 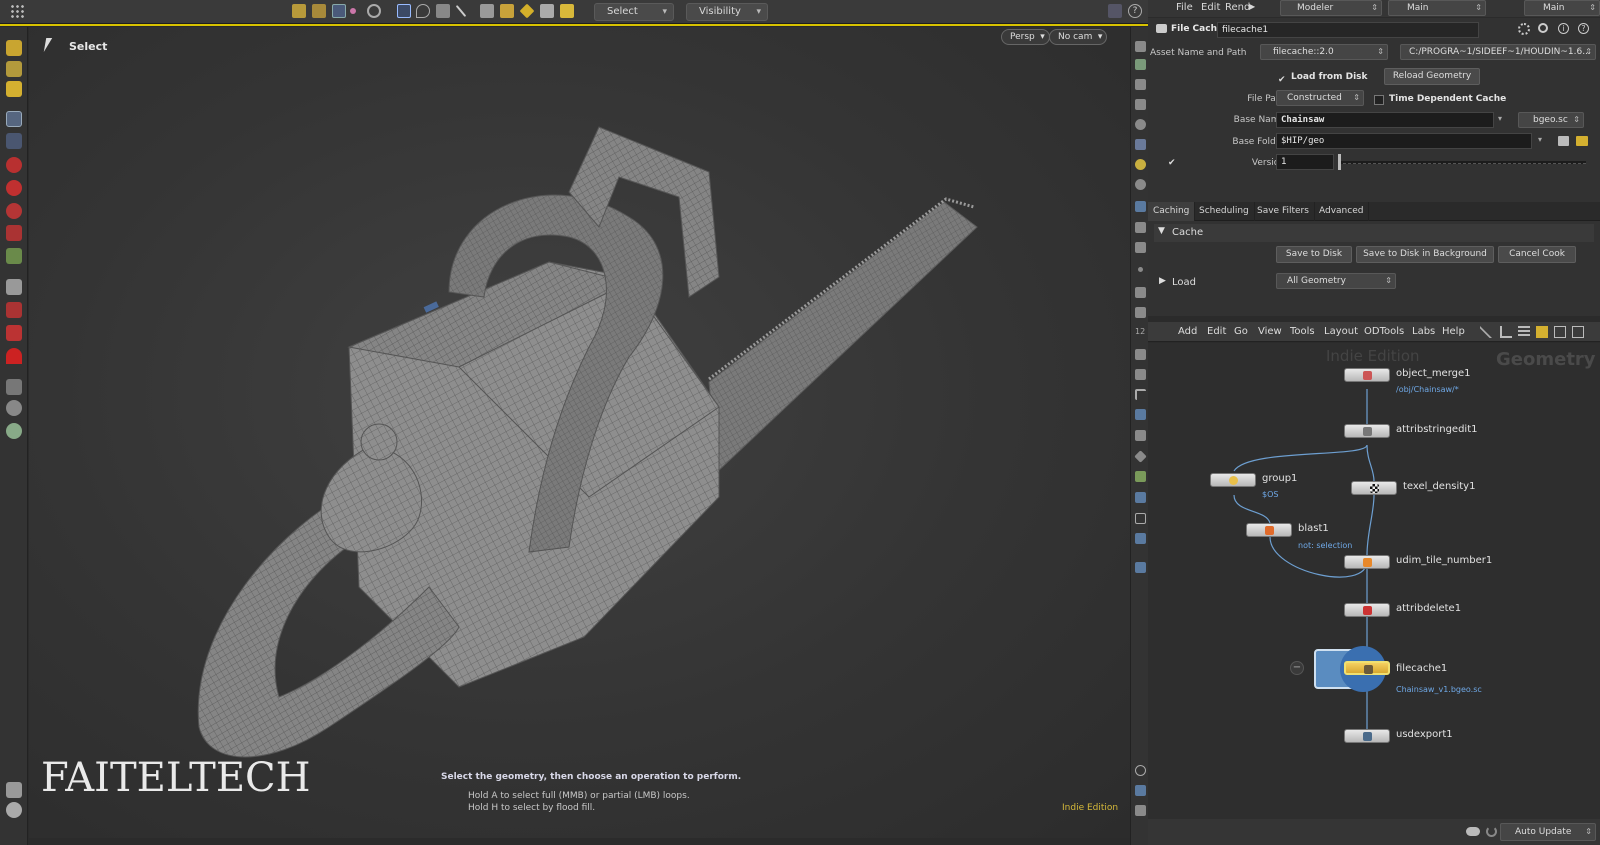 I want to click on load-from-disk-check-icon: ✔, so click(x=1282, y=80).